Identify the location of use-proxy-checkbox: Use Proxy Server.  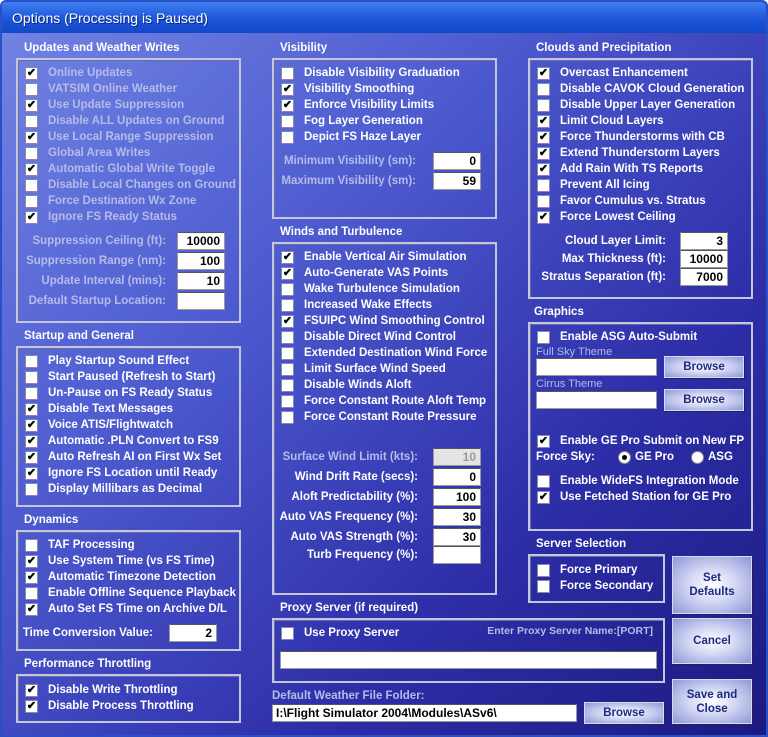
(340, 633).